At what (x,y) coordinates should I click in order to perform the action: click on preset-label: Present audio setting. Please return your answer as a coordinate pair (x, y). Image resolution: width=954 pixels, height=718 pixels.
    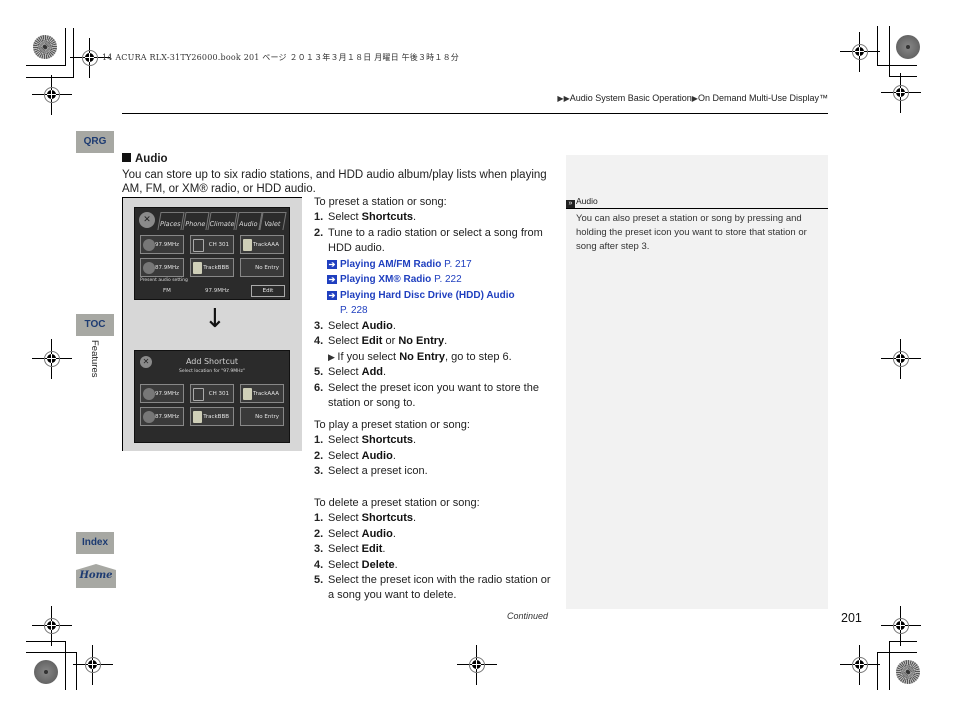
    Looking at the image, I should click on (164, 280).